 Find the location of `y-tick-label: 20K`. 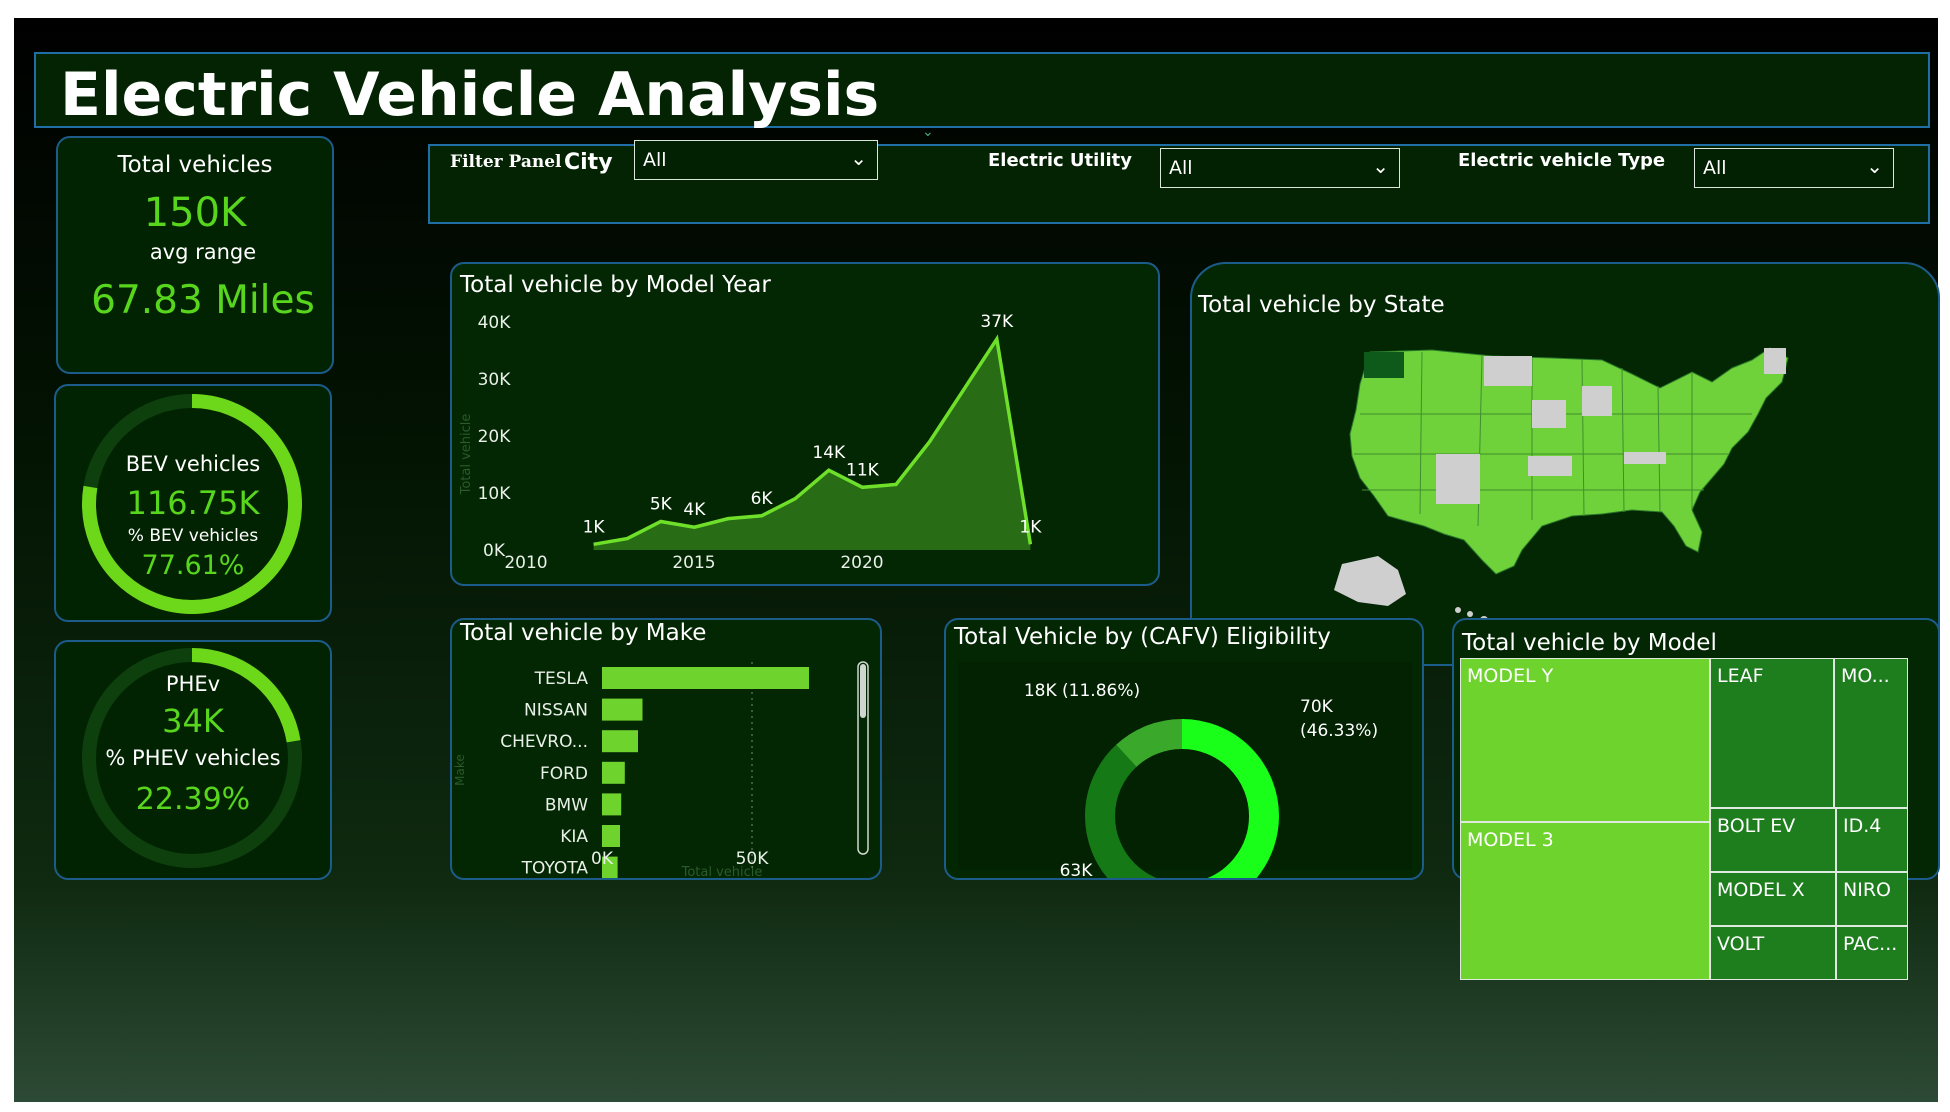

y-tick-label: 20K is located at coordinates (495, 437).